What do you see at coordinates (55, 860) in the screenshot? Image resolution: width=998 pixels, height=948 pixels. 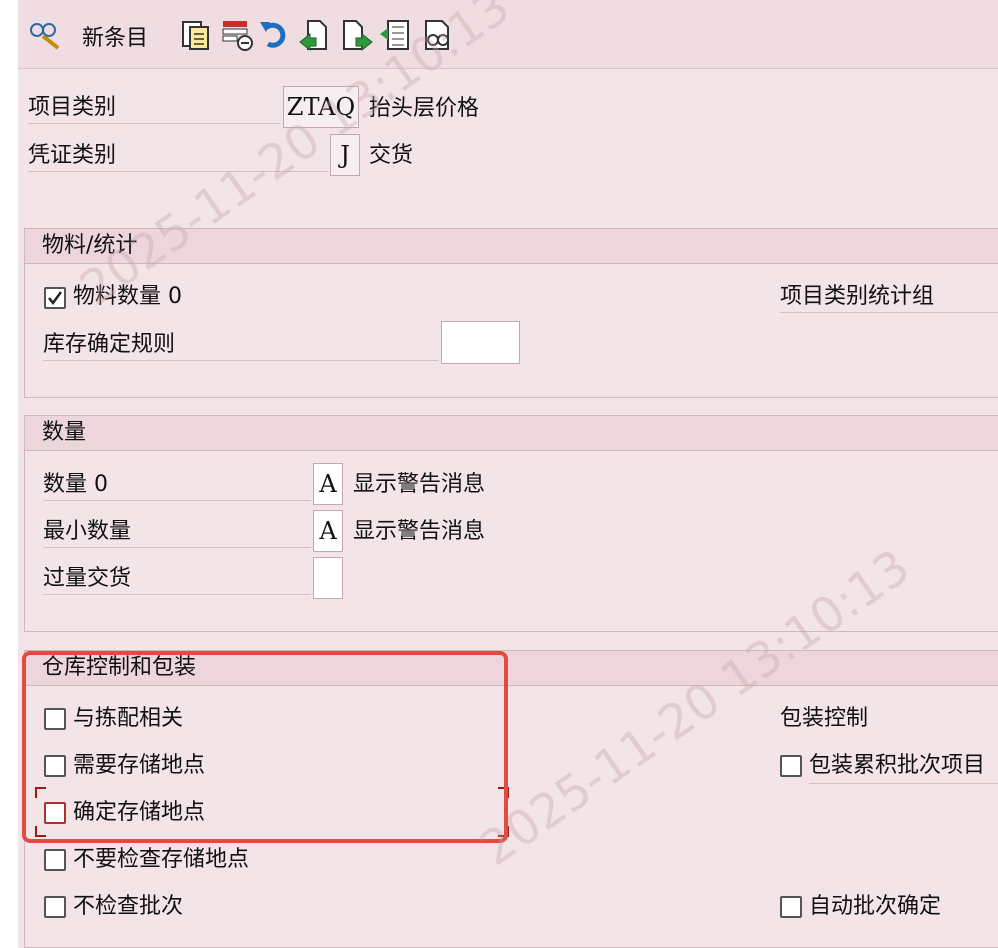 I see `no-storage-loc-check-checkbox` at bounding box center [55, 860].